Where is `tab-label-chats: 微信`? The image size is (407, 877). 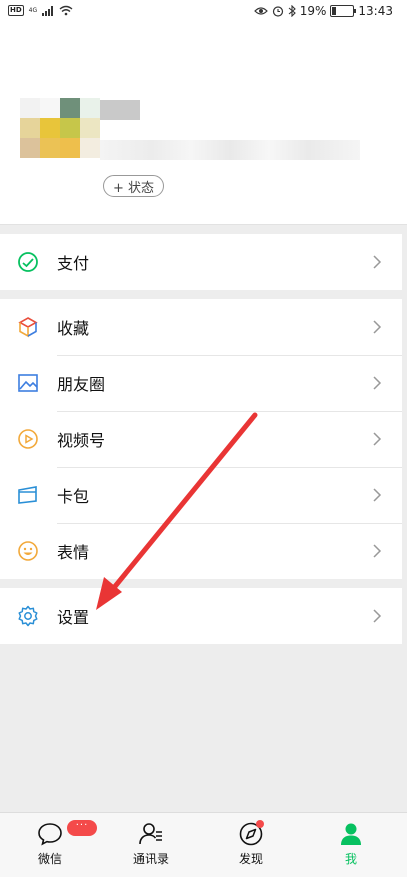 tab-label-chats: 微信 is located at coordinates (49, 859).